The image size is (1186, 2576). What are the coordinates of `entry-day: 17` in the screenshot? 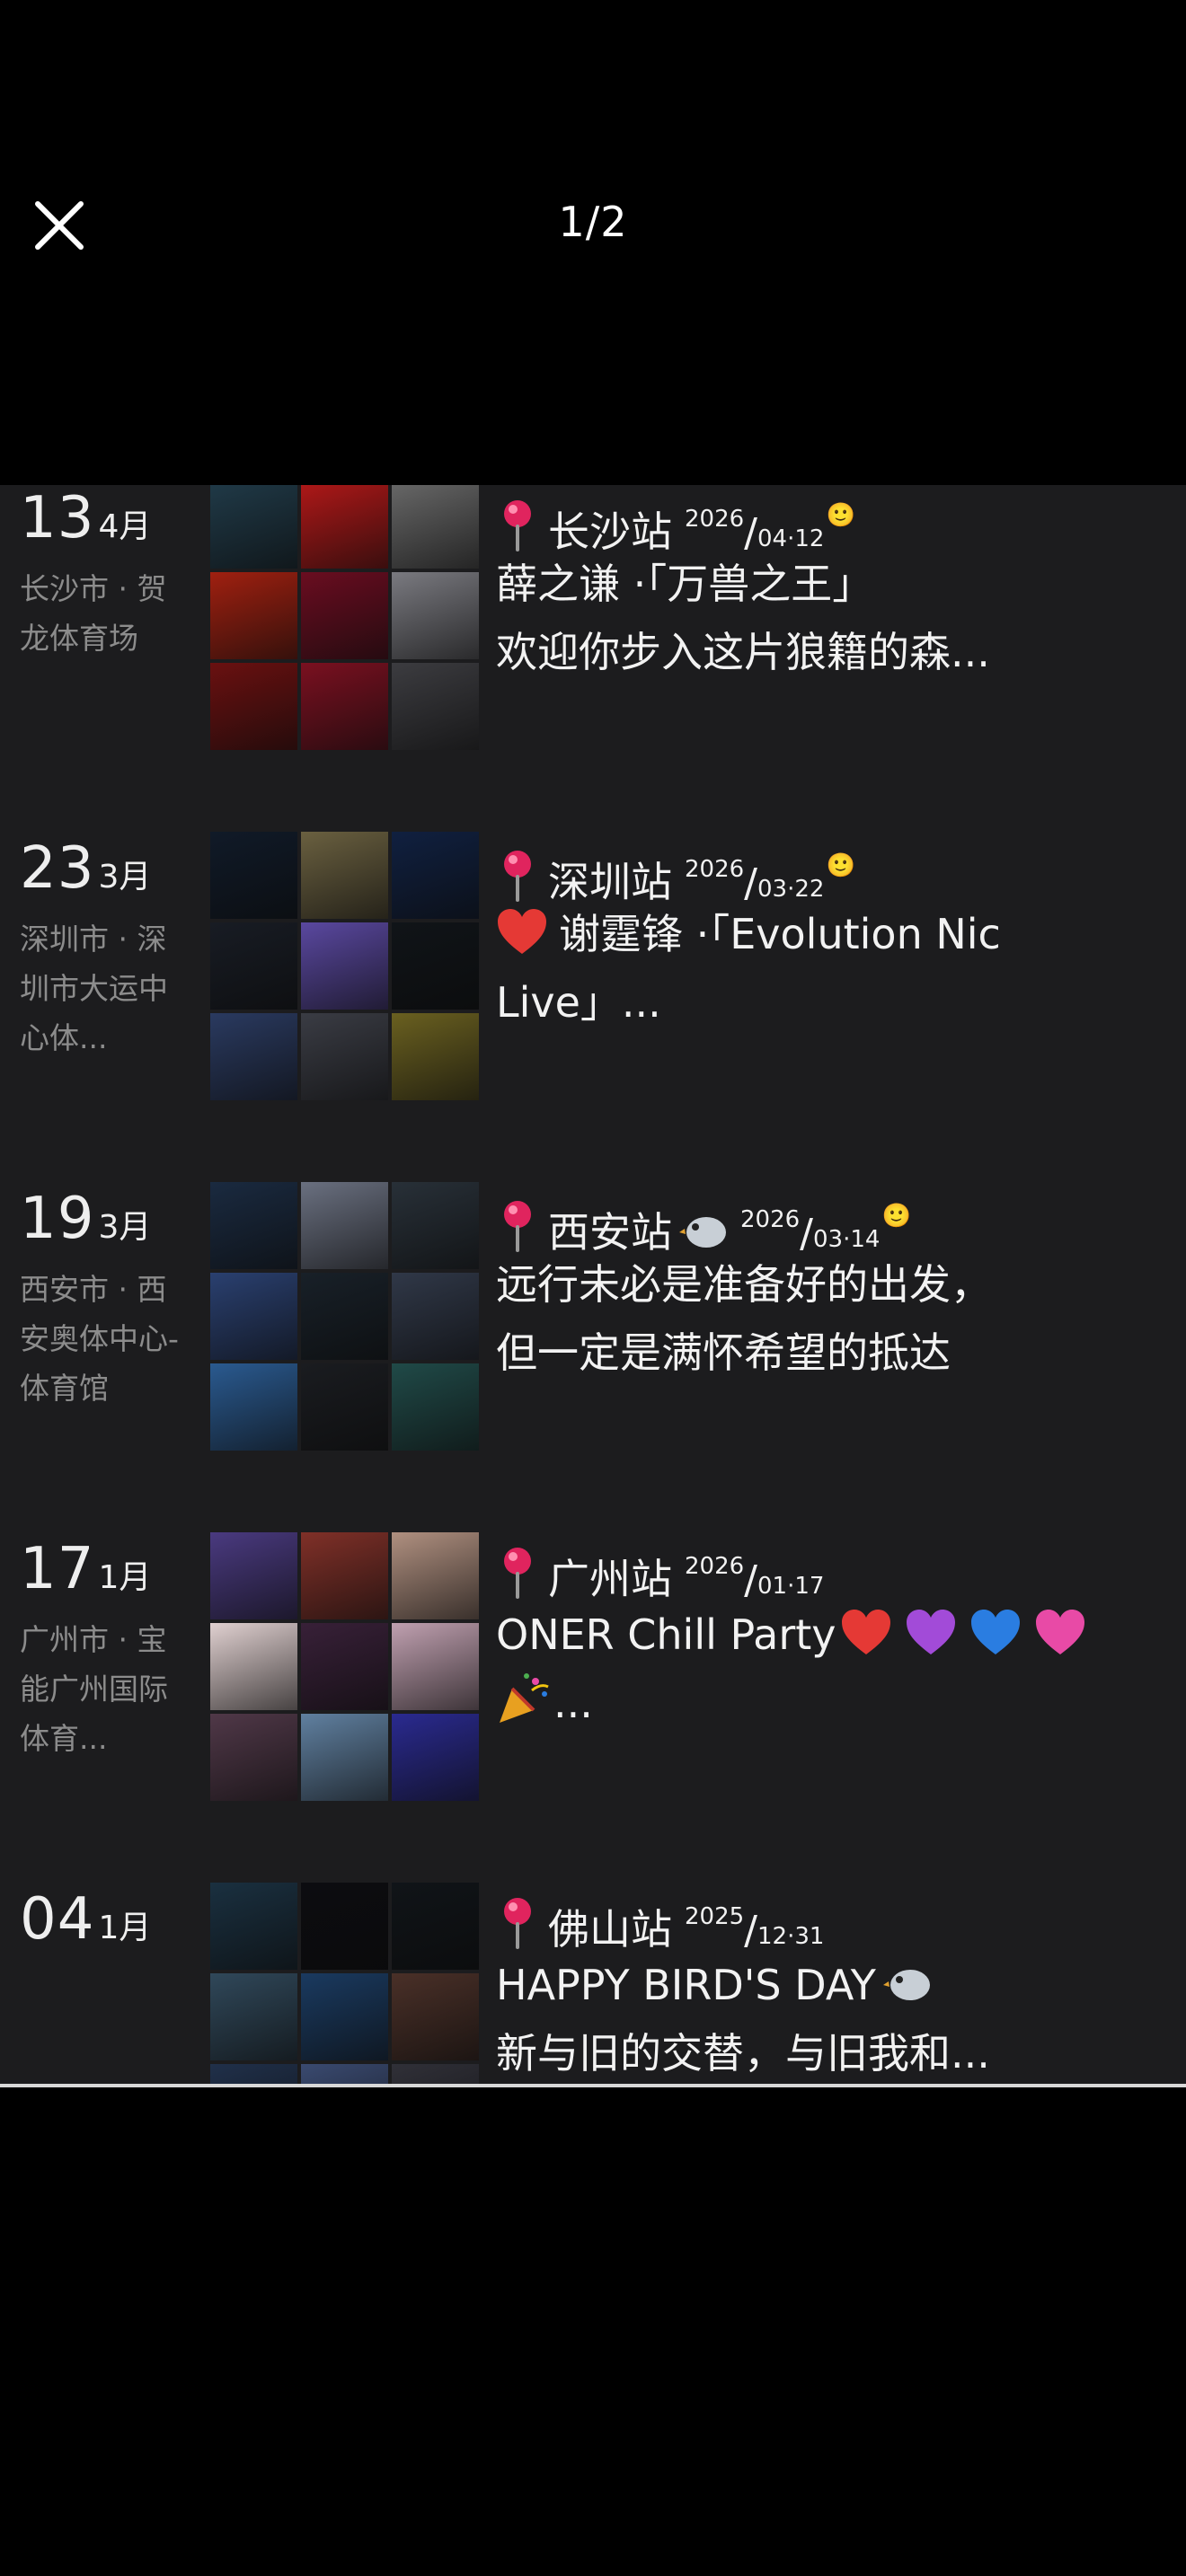 It's located at (57, 1569).